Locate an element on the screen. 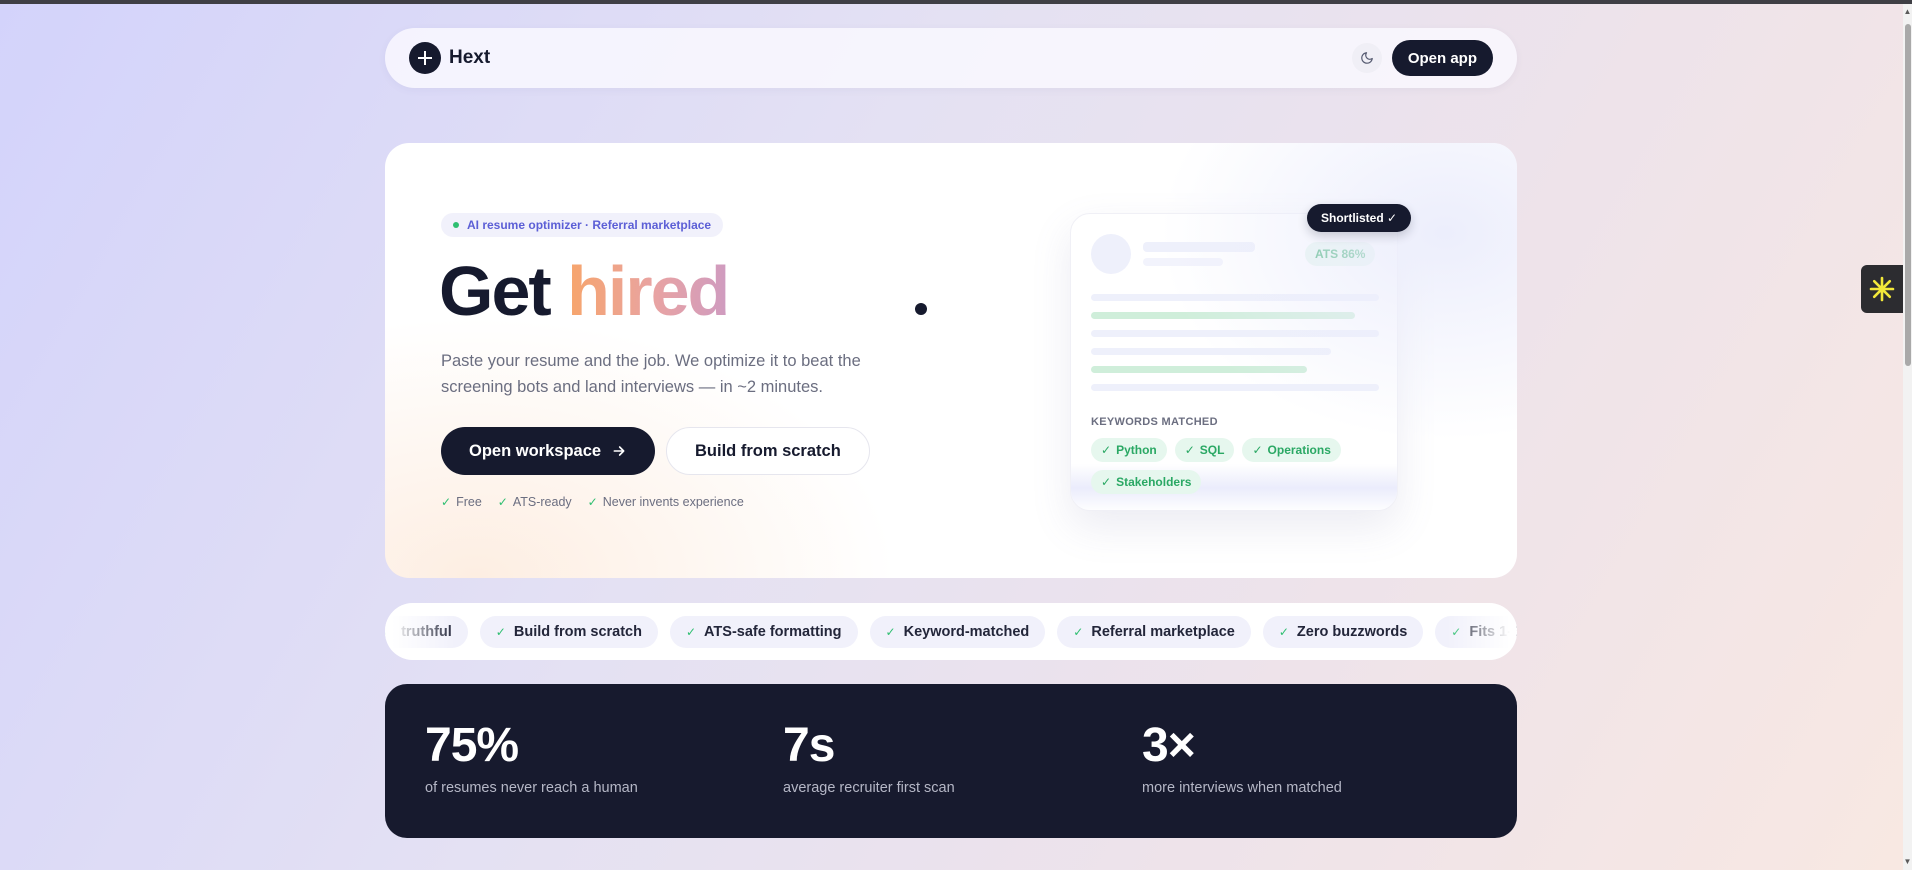 This screenshot has width=1912, height=870. feature-chip: ✓ Referral marketplace is located at coordinates (1154, 632).